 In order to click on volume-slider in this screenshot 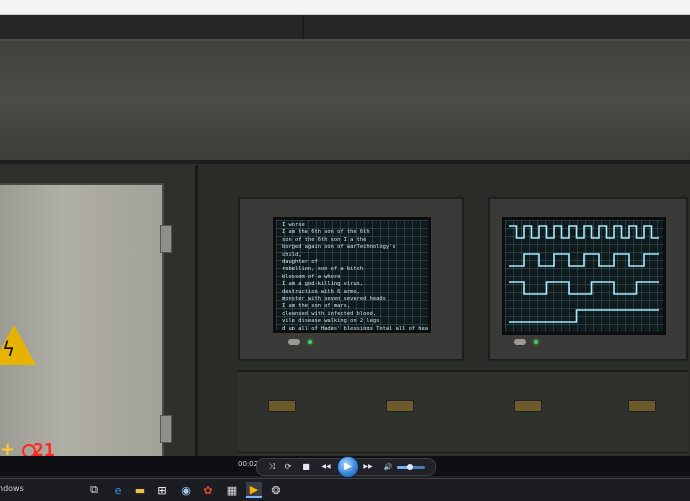, I will do `click(411, 467)`.